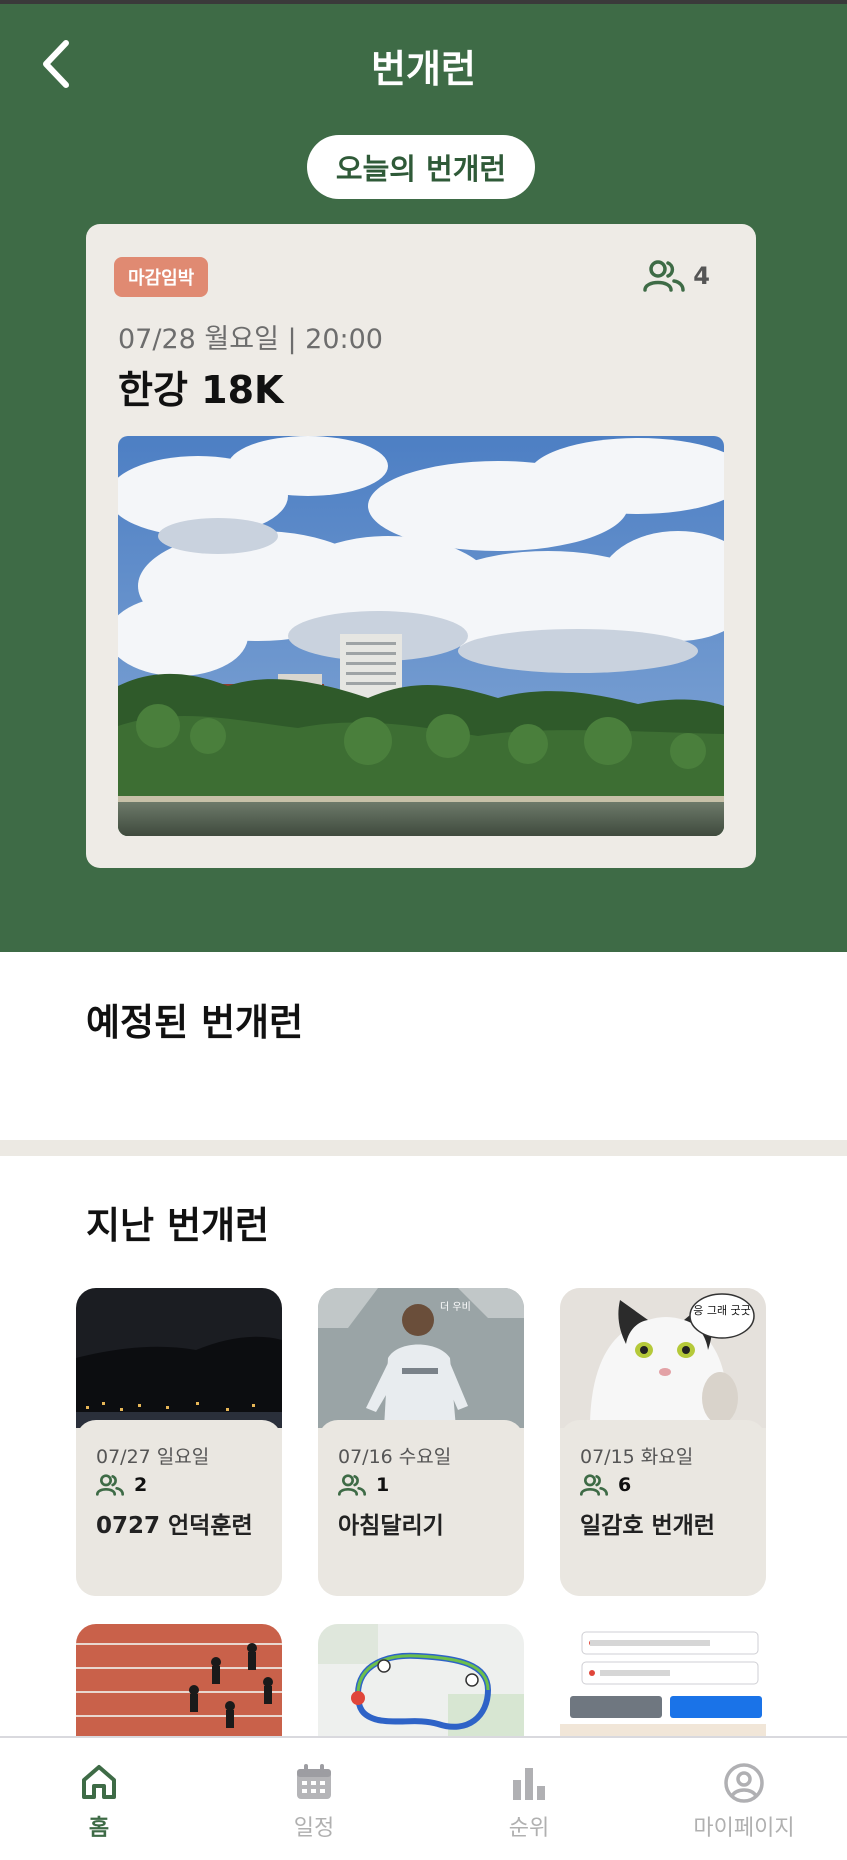  Describe the element at coordinates (161, 277) in the screenshot. I see `deadline-badge: 마감임박` at that location.